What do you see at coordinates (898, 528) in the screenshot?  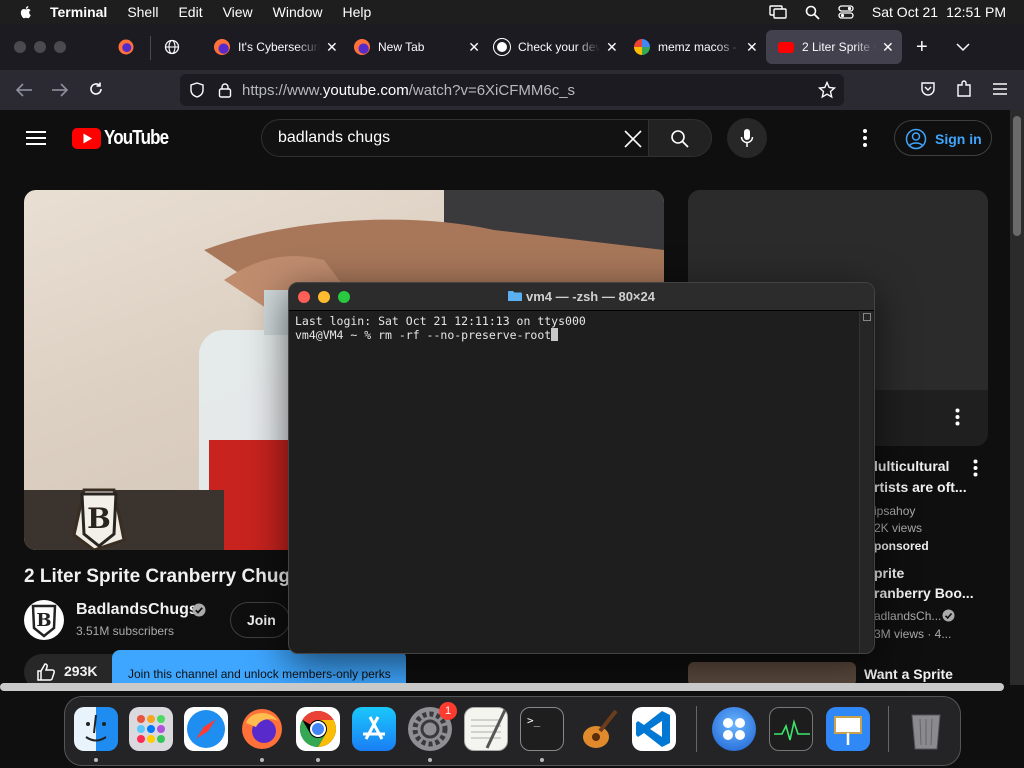 I see `suggestion-views: 2K views` at bounding box center [898, 528].